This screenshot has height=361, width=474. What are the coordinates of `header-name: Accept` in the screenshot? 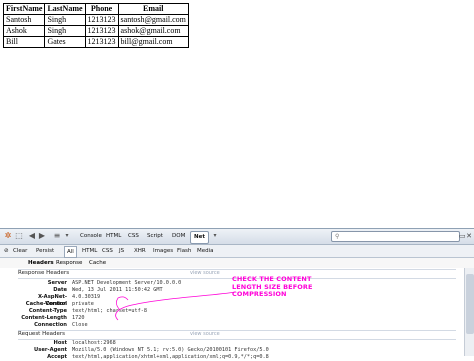 It's located at (57, 357).